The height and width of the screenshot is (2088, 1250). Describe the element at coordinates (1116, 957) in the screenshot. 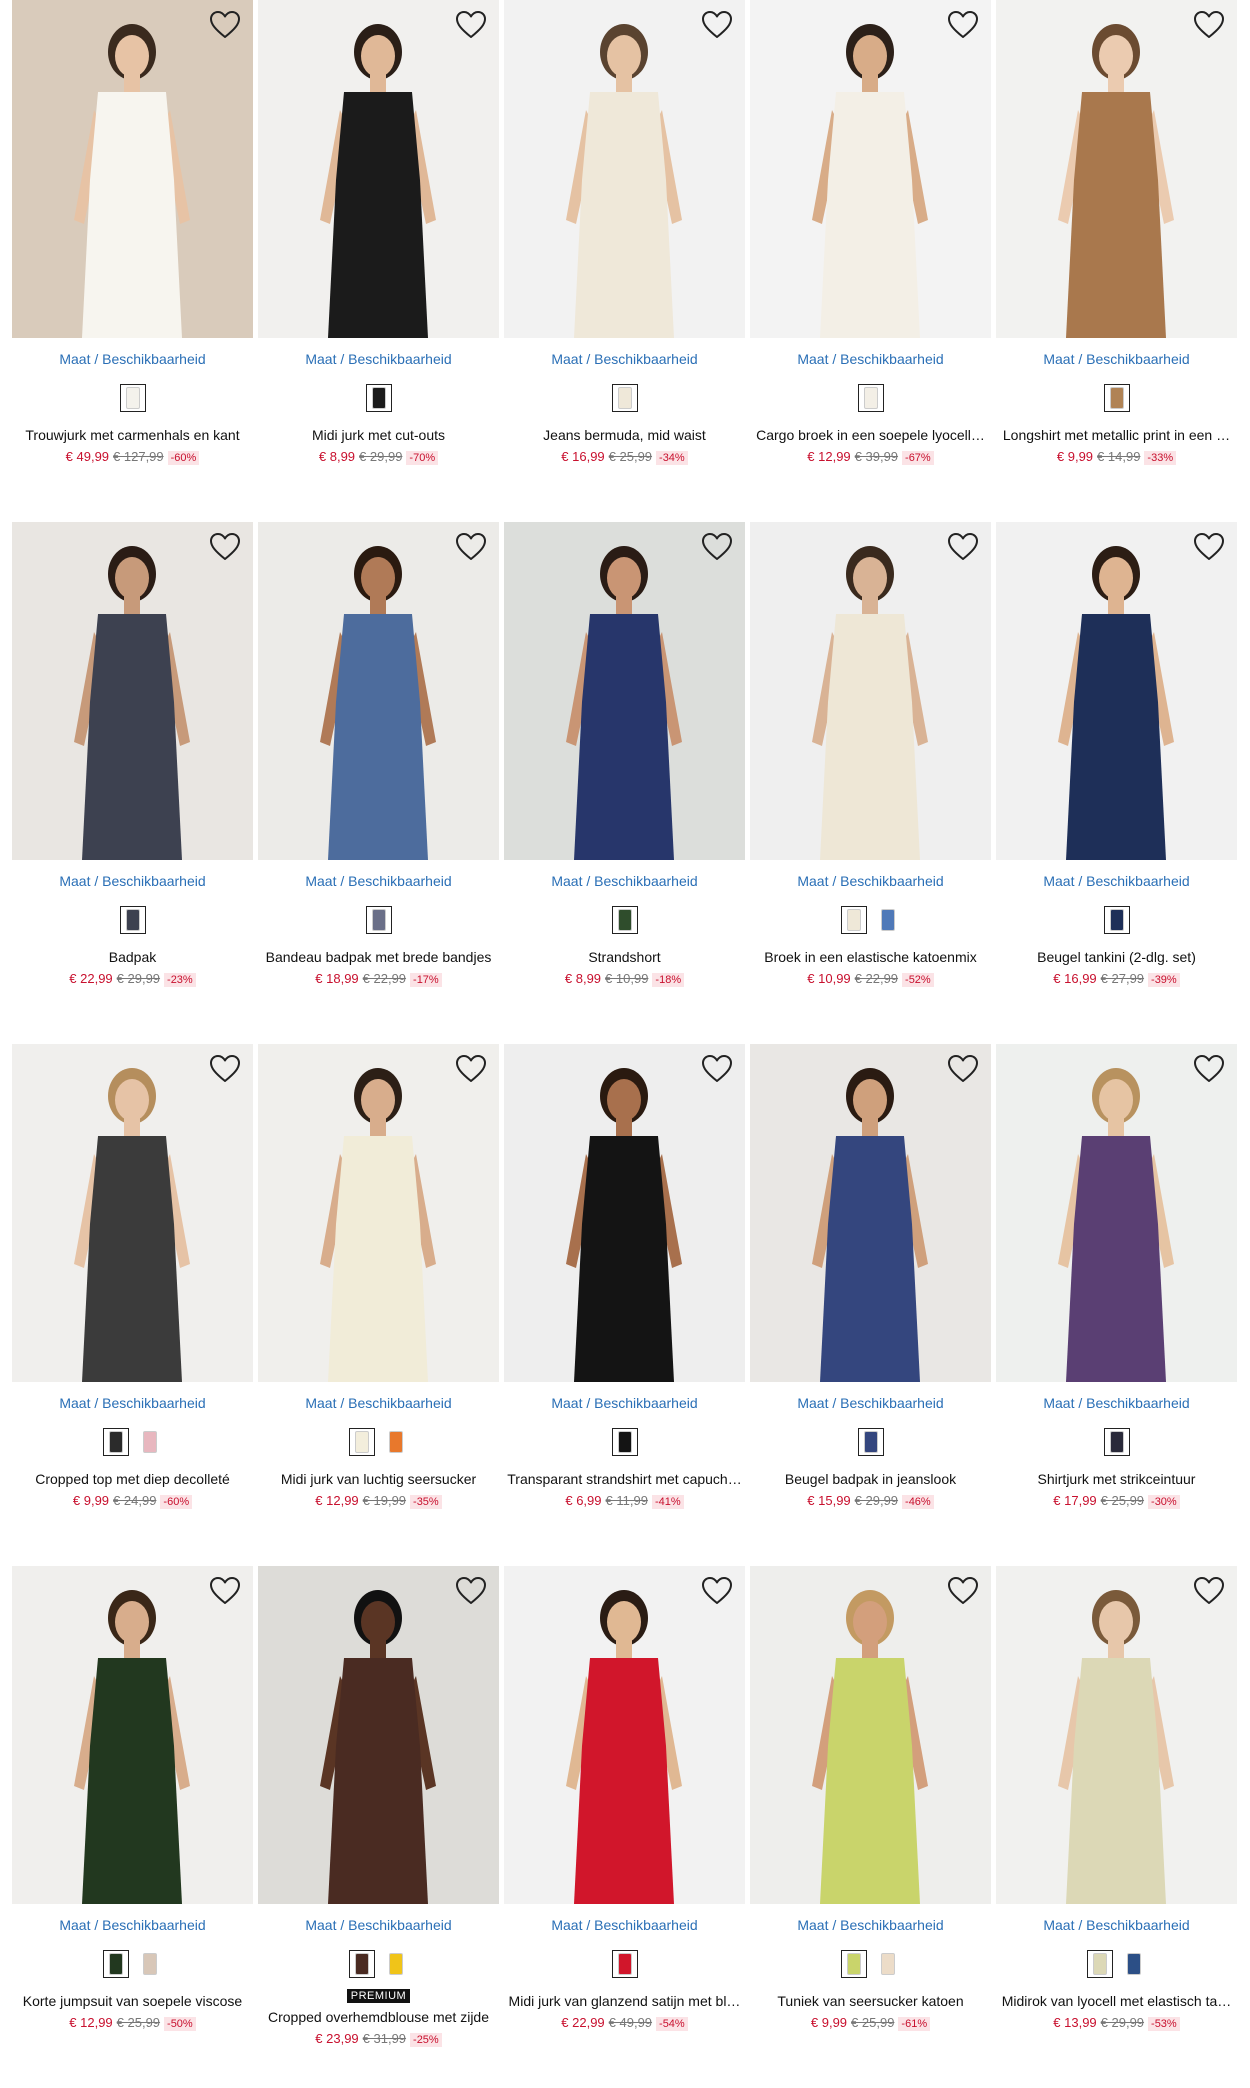

I see `product-name: Beugel tankini (2-dlg. set)` at that location.